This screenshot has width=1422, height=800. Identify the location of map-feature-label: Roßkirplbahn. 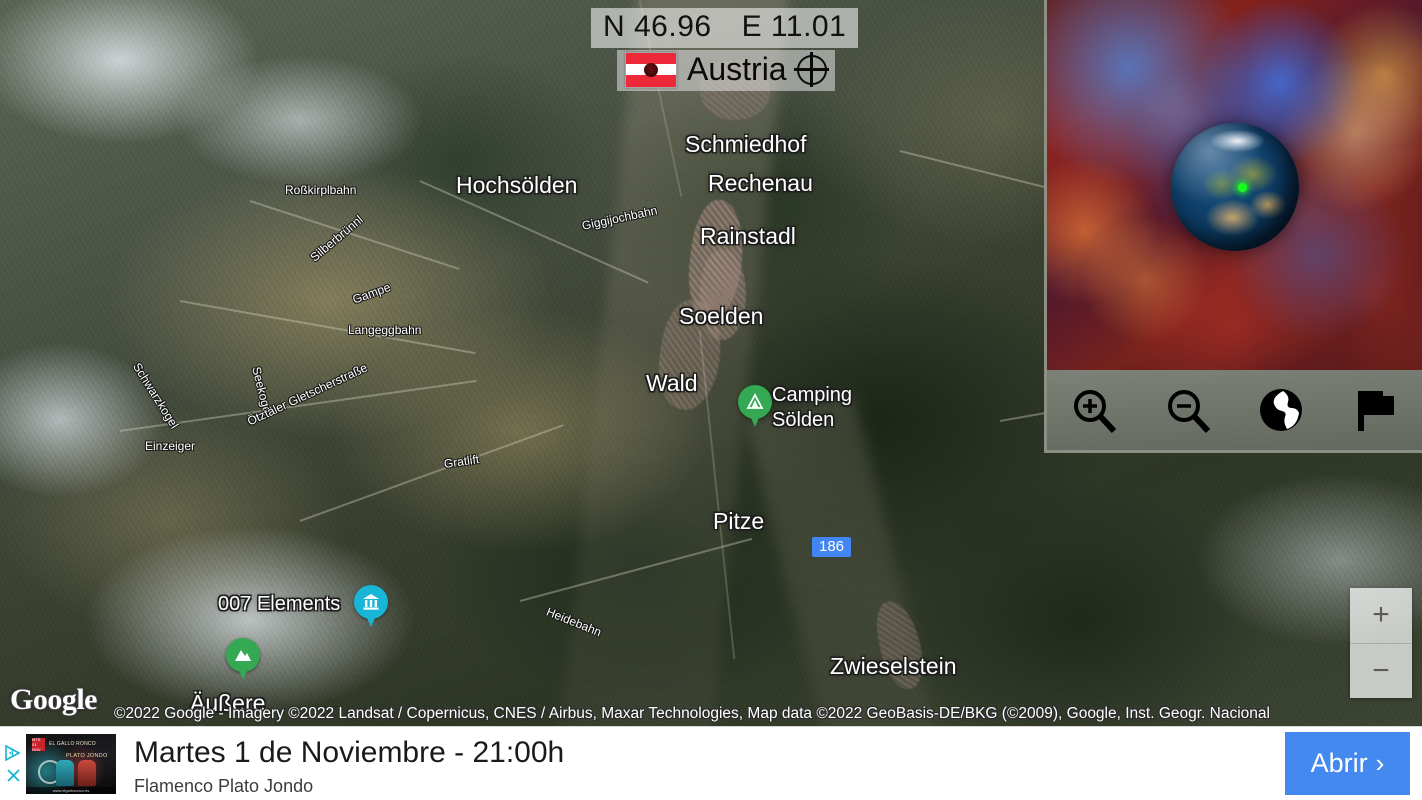
(321, 190).